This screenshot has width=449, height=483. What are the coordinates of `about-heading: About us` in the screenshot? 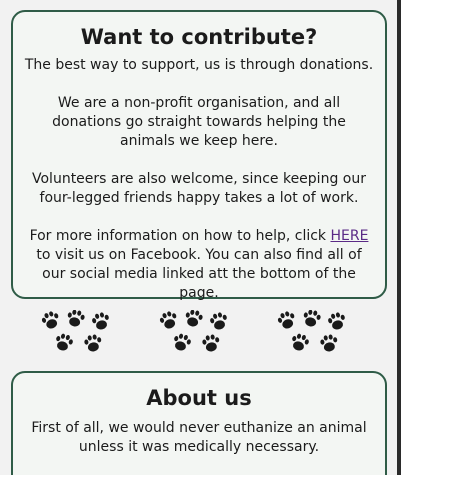 It's located at (199, 398).